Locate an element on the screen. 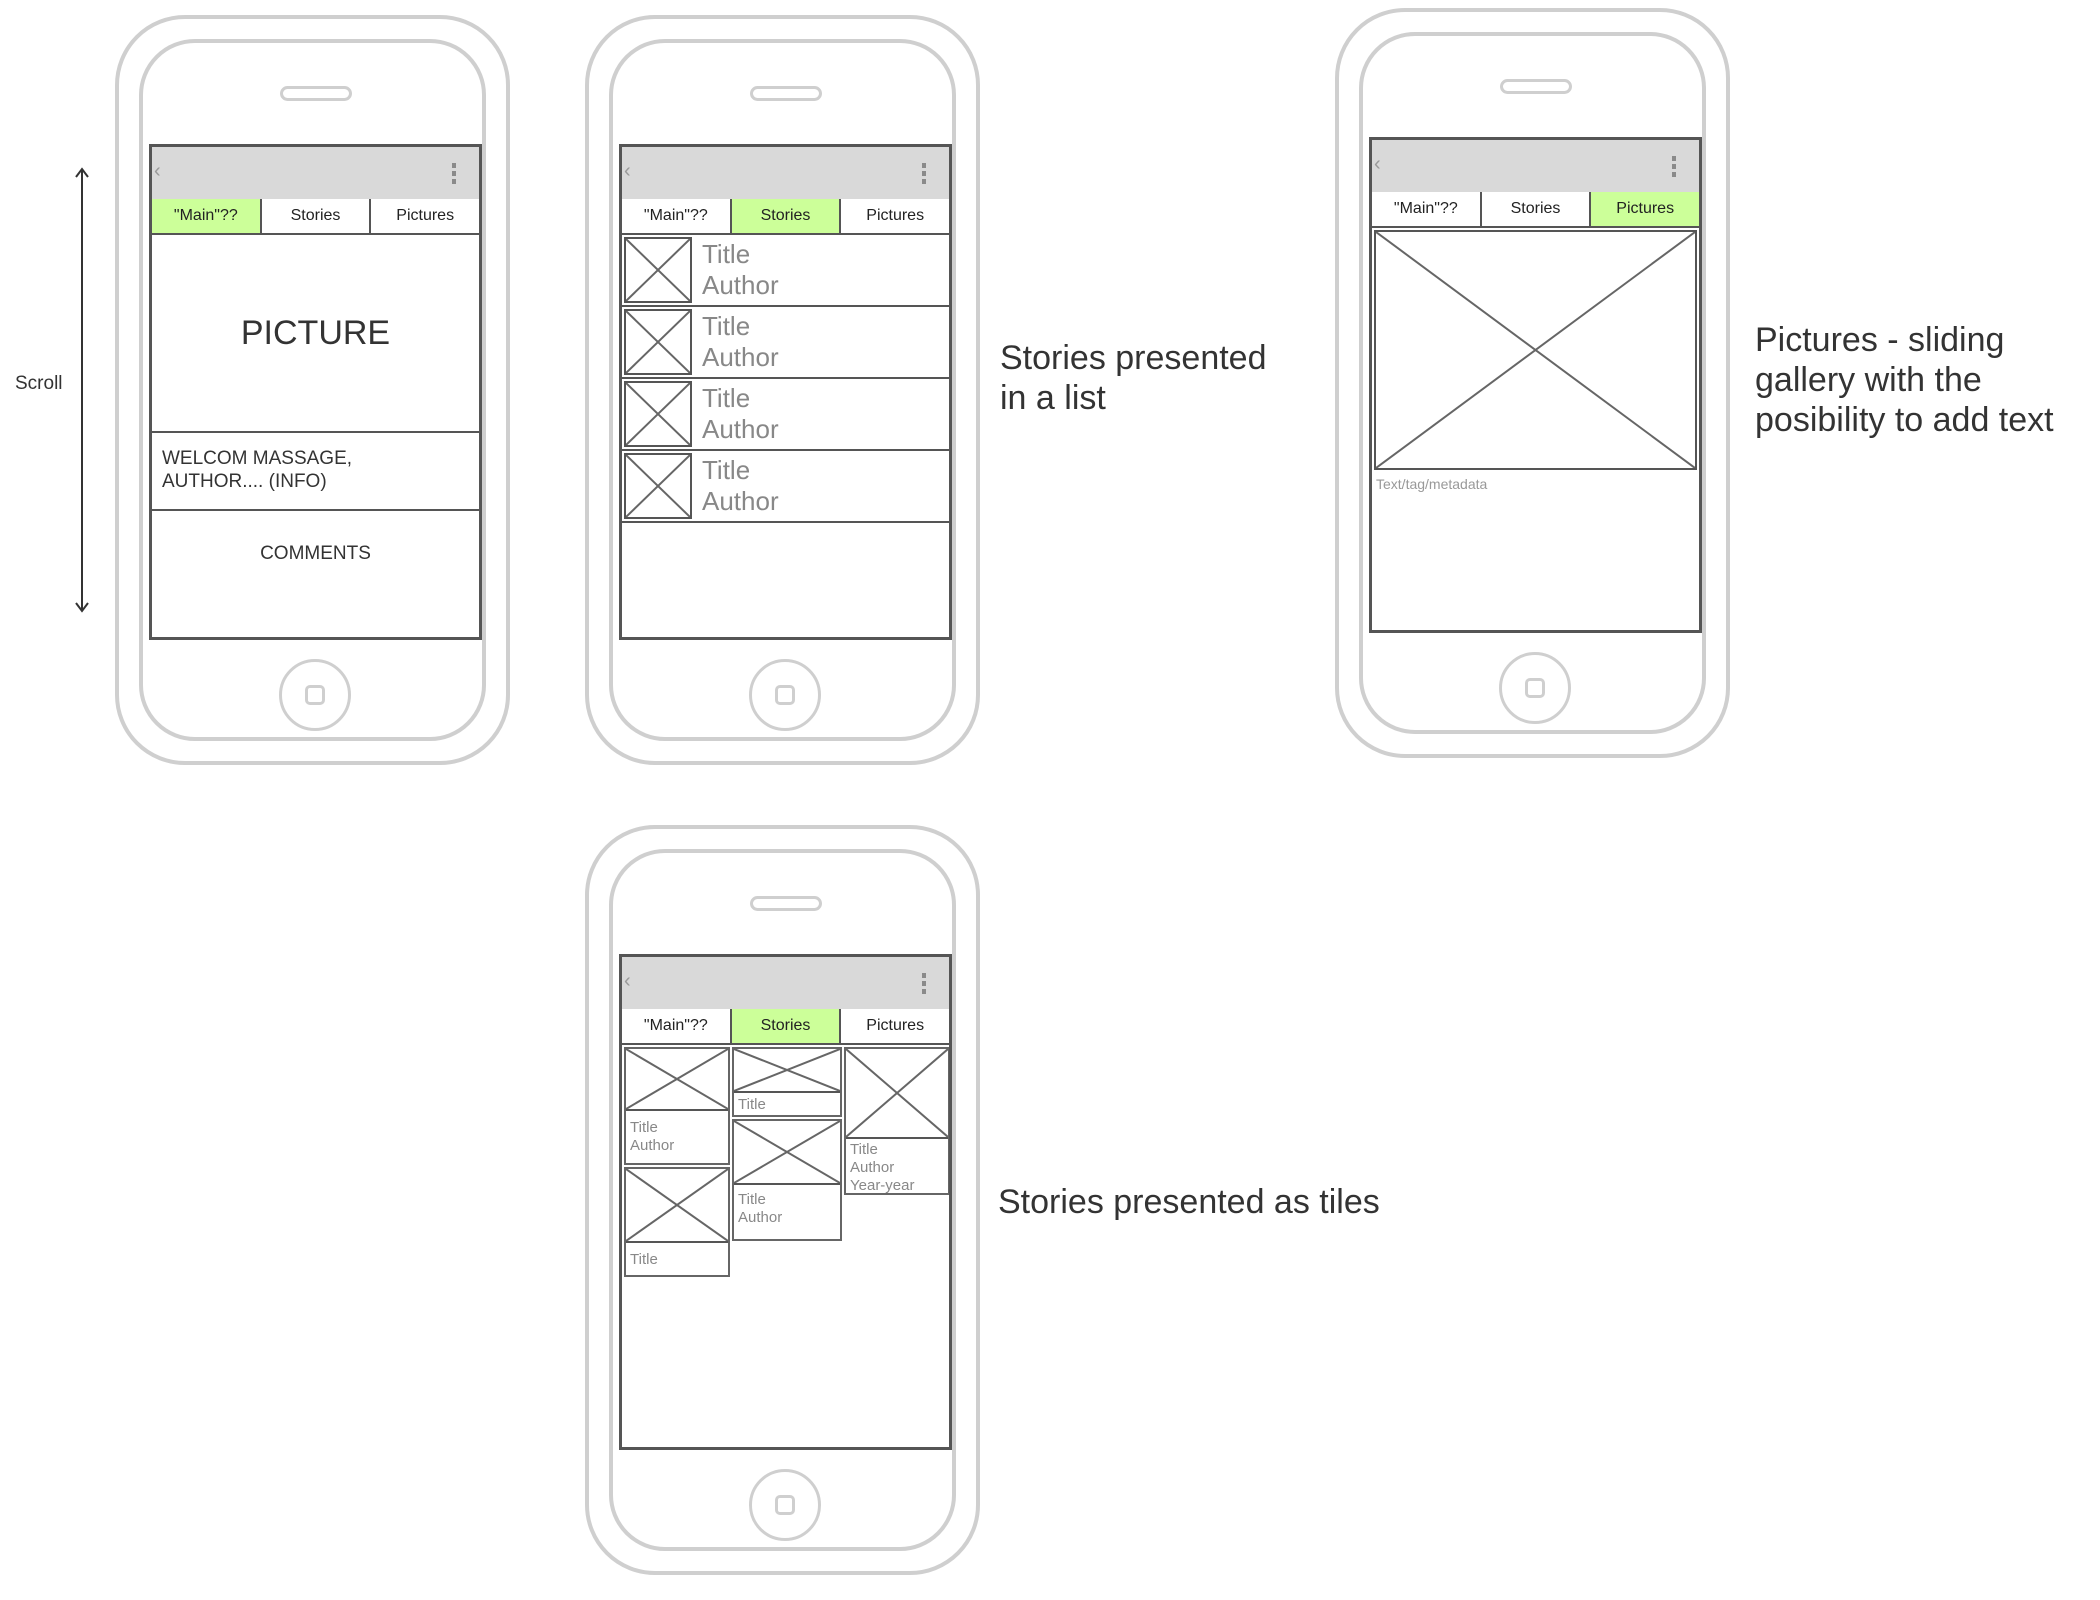  picture-placeholder: PICTURE is located at coordinates (315, 334).